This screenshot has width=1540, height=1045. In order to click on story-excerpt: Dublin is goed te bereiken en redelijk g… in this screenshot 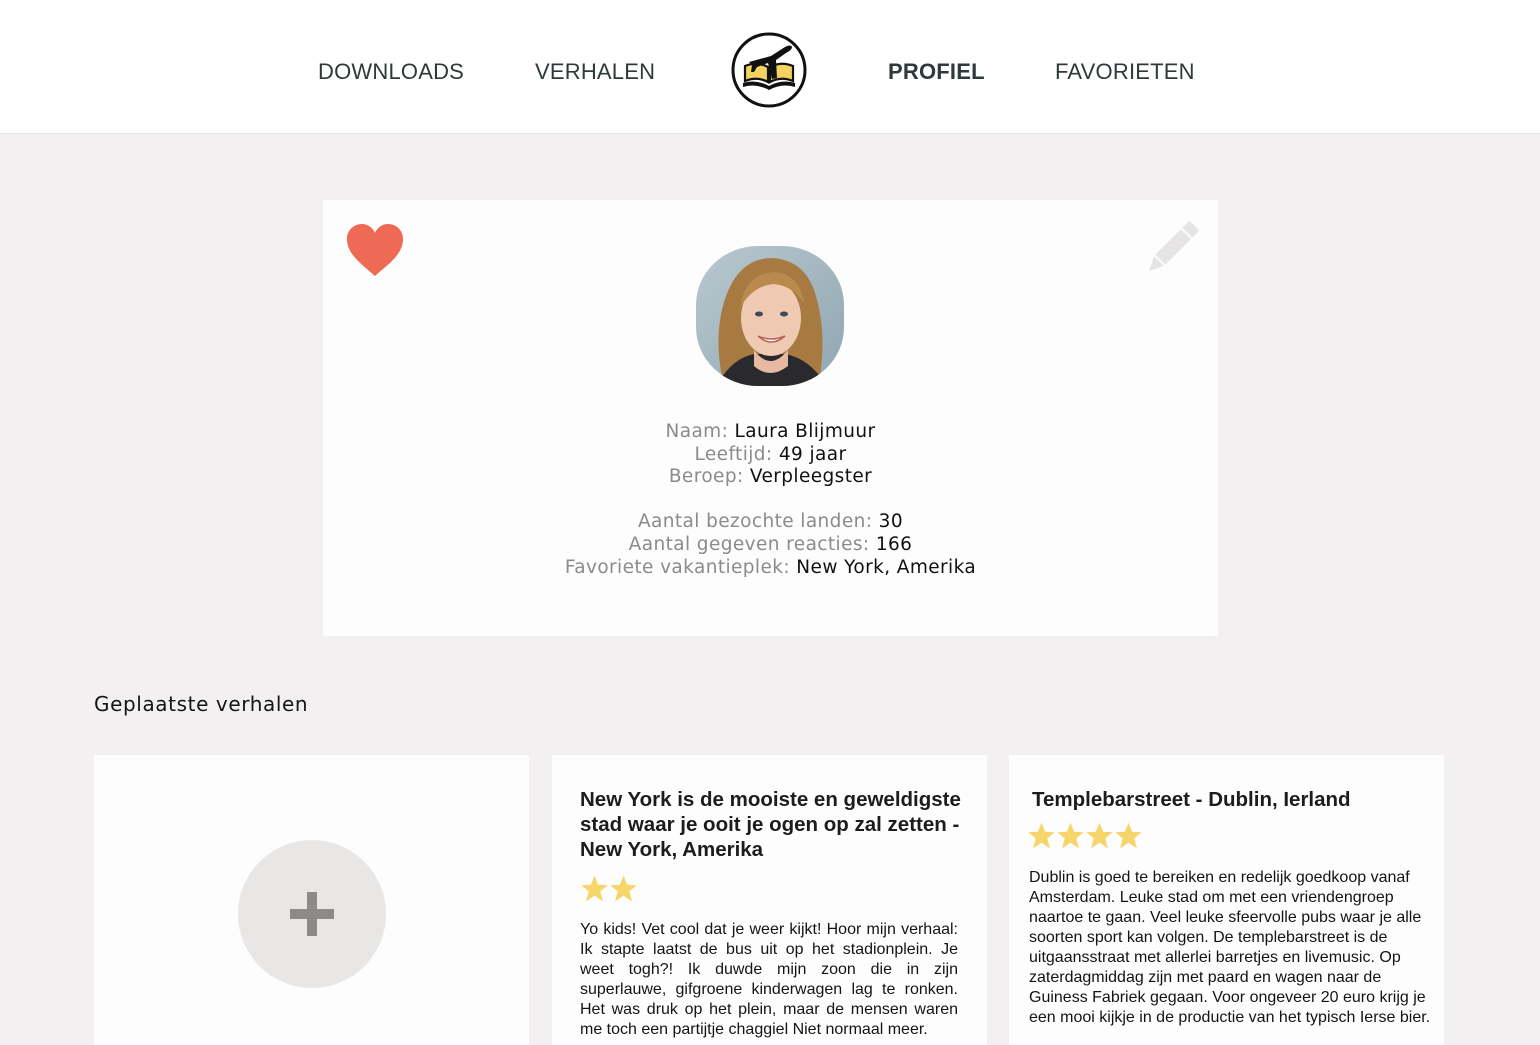, I will do `click(1230, 947)`.